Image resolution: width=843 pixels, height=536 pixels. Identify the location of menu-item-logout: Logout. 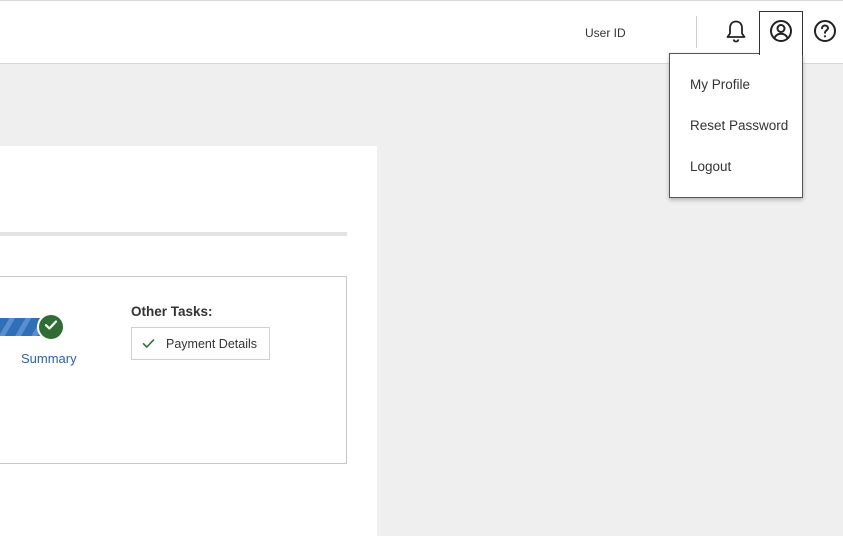
(710, 167).